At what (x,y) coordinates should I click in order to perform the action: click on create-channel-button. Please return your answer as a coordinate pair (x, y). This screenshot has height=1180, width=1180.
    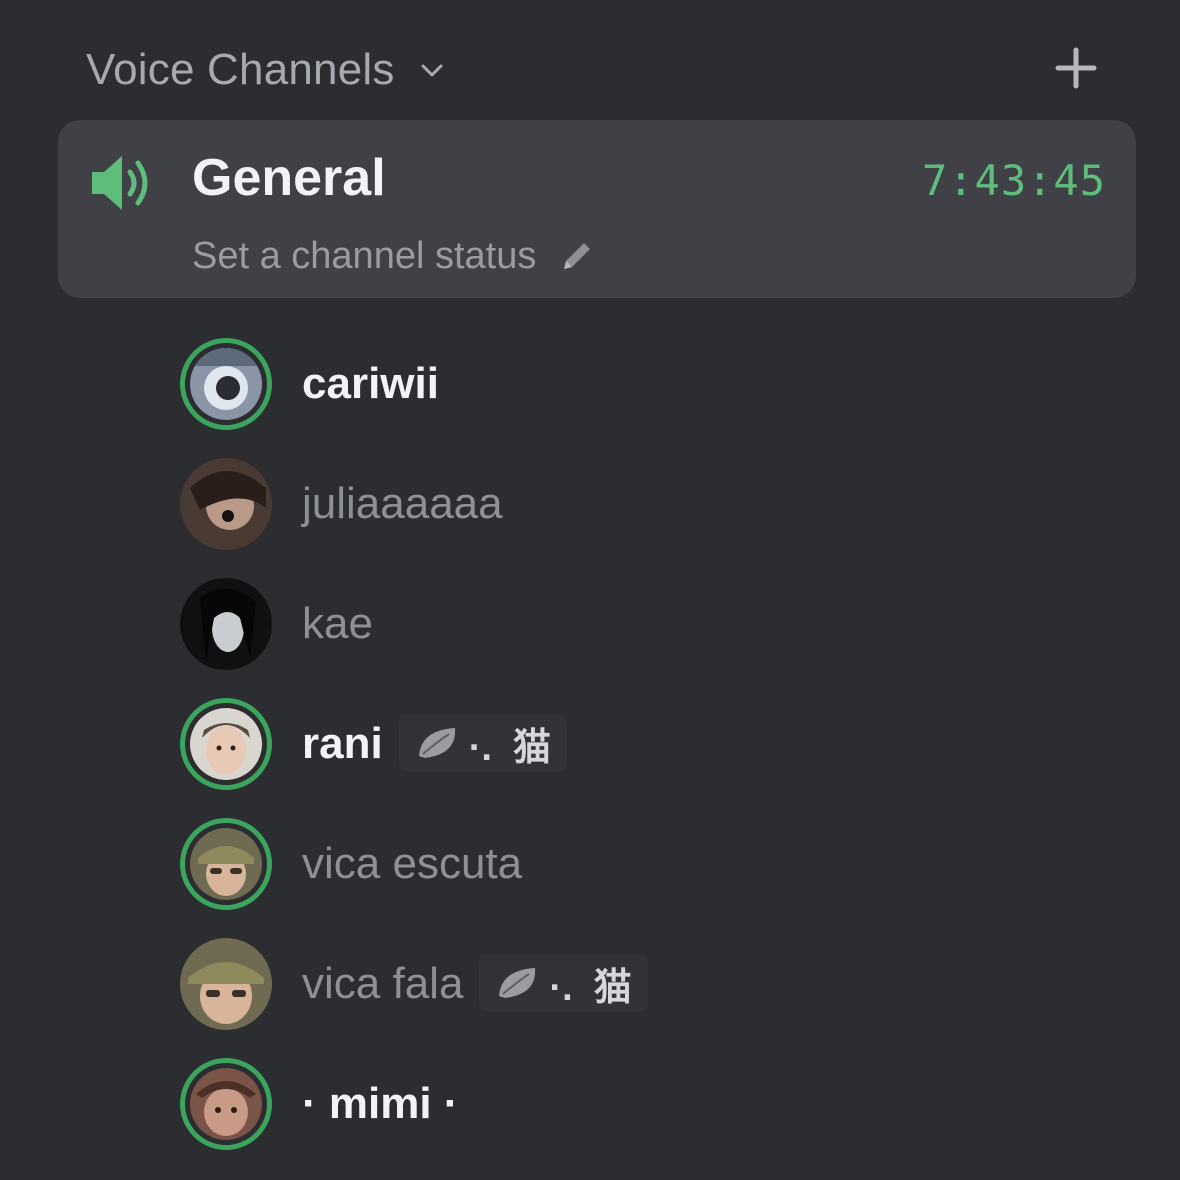
    Looking at the image, I should click on (1076, 70).